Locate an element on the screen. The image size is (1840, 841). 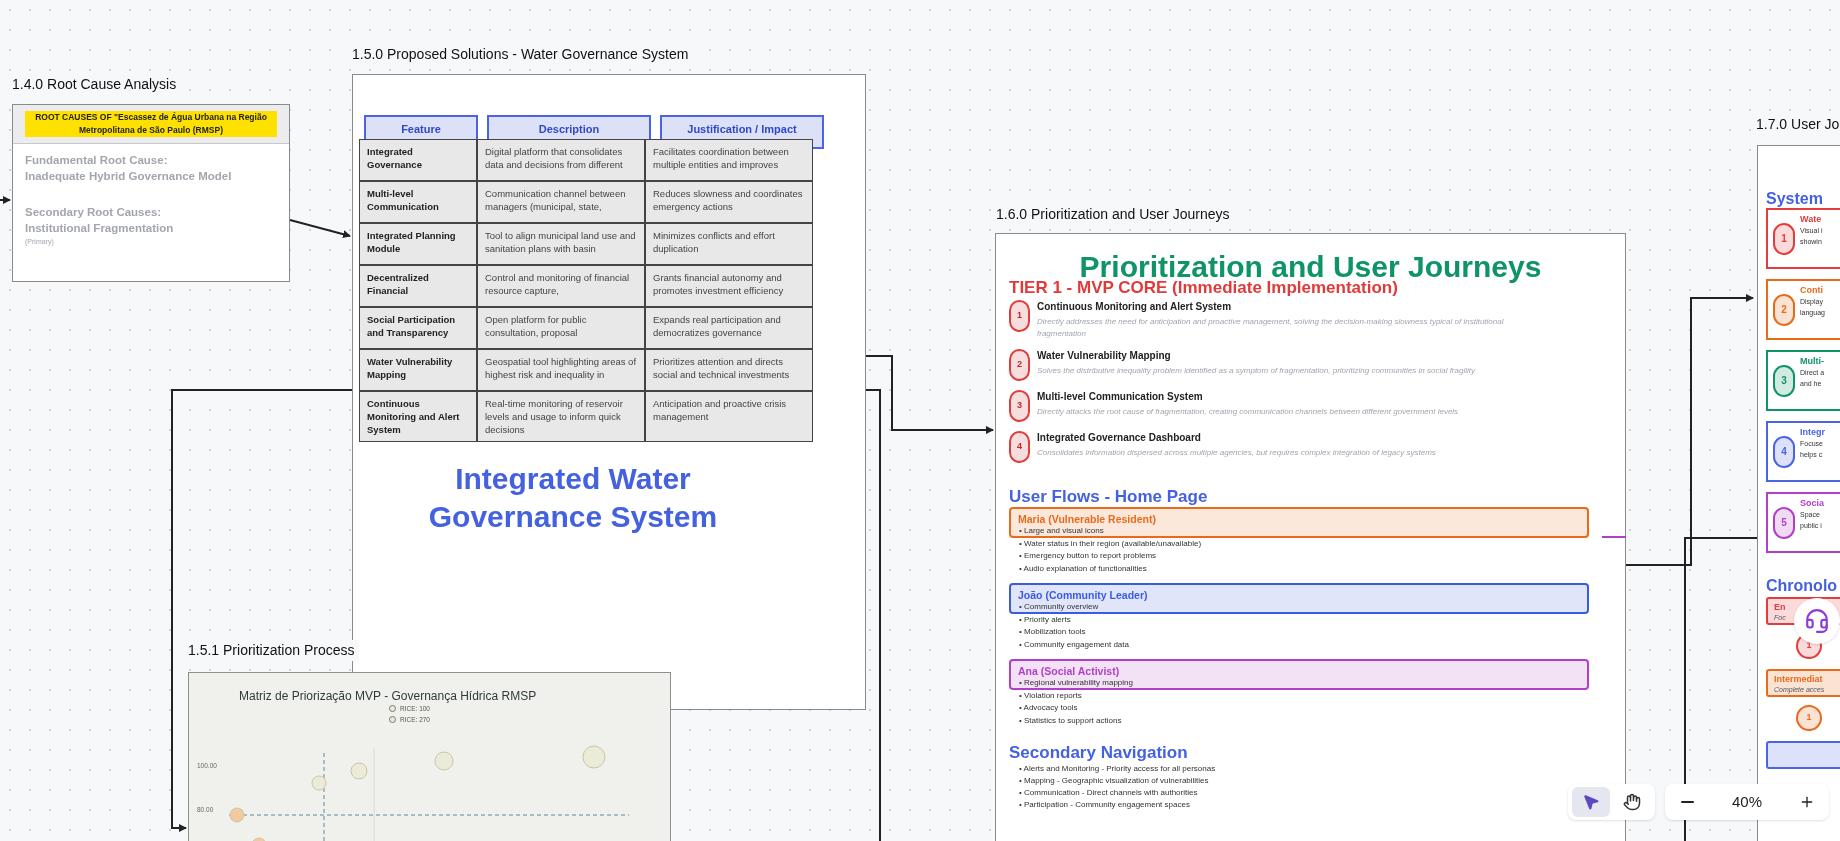
table-cell: Geospatial tool highlighting areas of highest risk and inequality in is located at coordinates (561, 370).